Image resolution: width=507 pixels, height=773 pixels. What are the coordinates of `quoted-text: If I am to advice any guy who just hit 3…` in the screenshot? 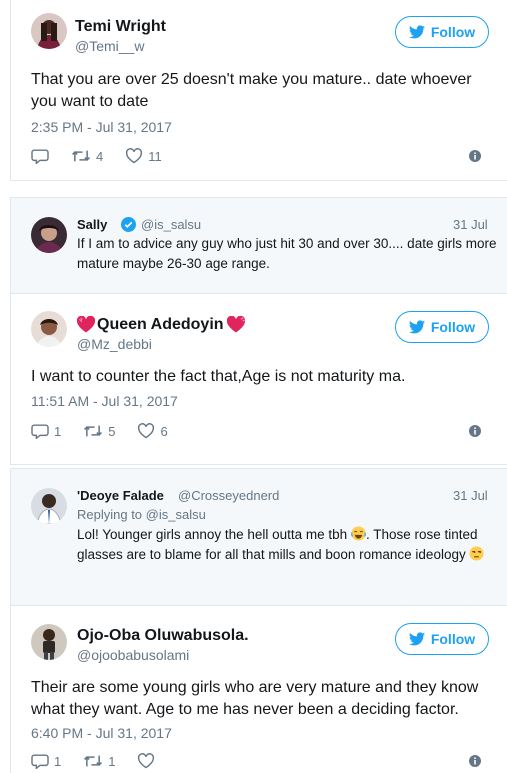 It's located at (287, 253).